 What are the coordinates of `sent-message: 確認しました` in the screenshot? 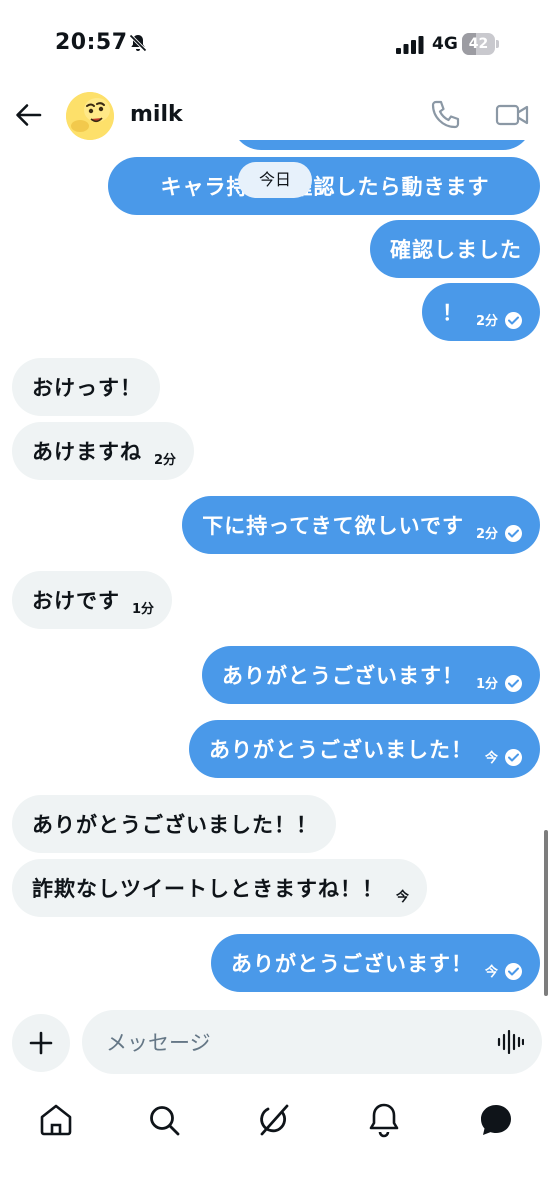 It's located at (455, 249).